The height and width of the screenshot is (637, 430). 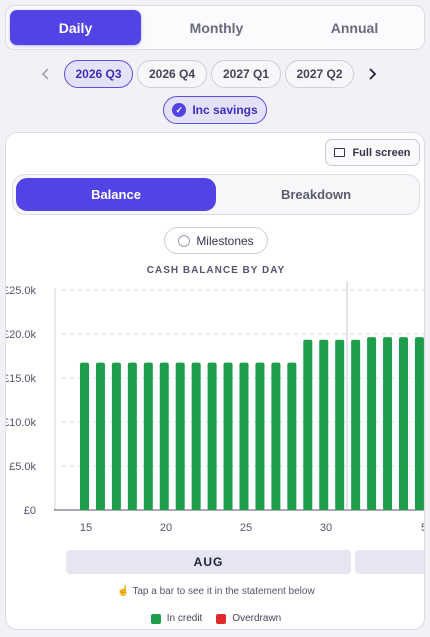 I want to click on tab-annual: Annual, so click(x=354, y=27).